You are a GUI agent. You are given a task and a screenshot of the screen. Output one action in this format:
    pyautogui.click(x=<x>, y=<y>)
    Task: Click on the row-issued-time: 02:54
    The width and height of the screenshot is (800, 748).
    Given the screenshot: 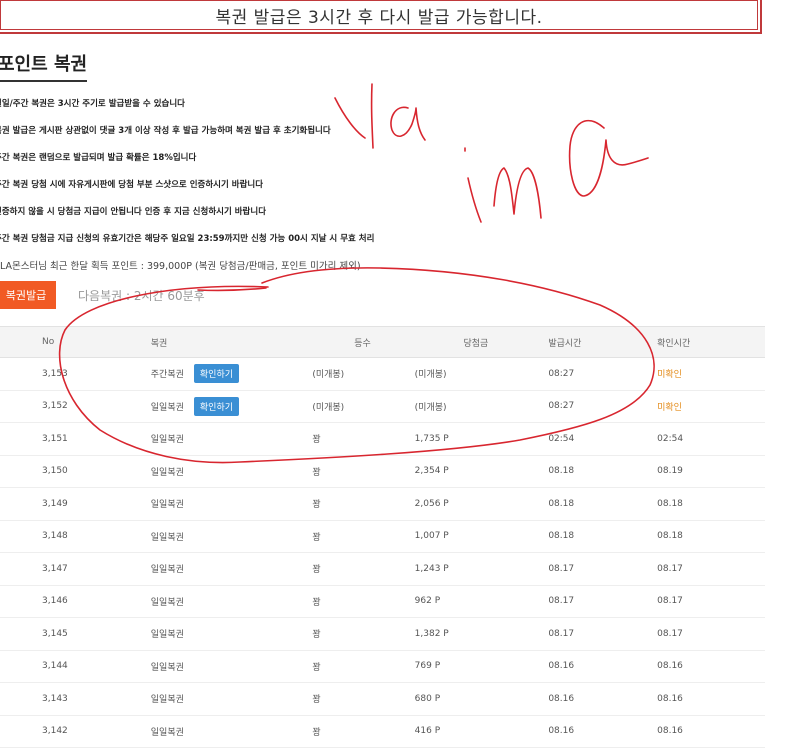 What is the action you would take?
    pyautogui.click(x=561, y=438)
    